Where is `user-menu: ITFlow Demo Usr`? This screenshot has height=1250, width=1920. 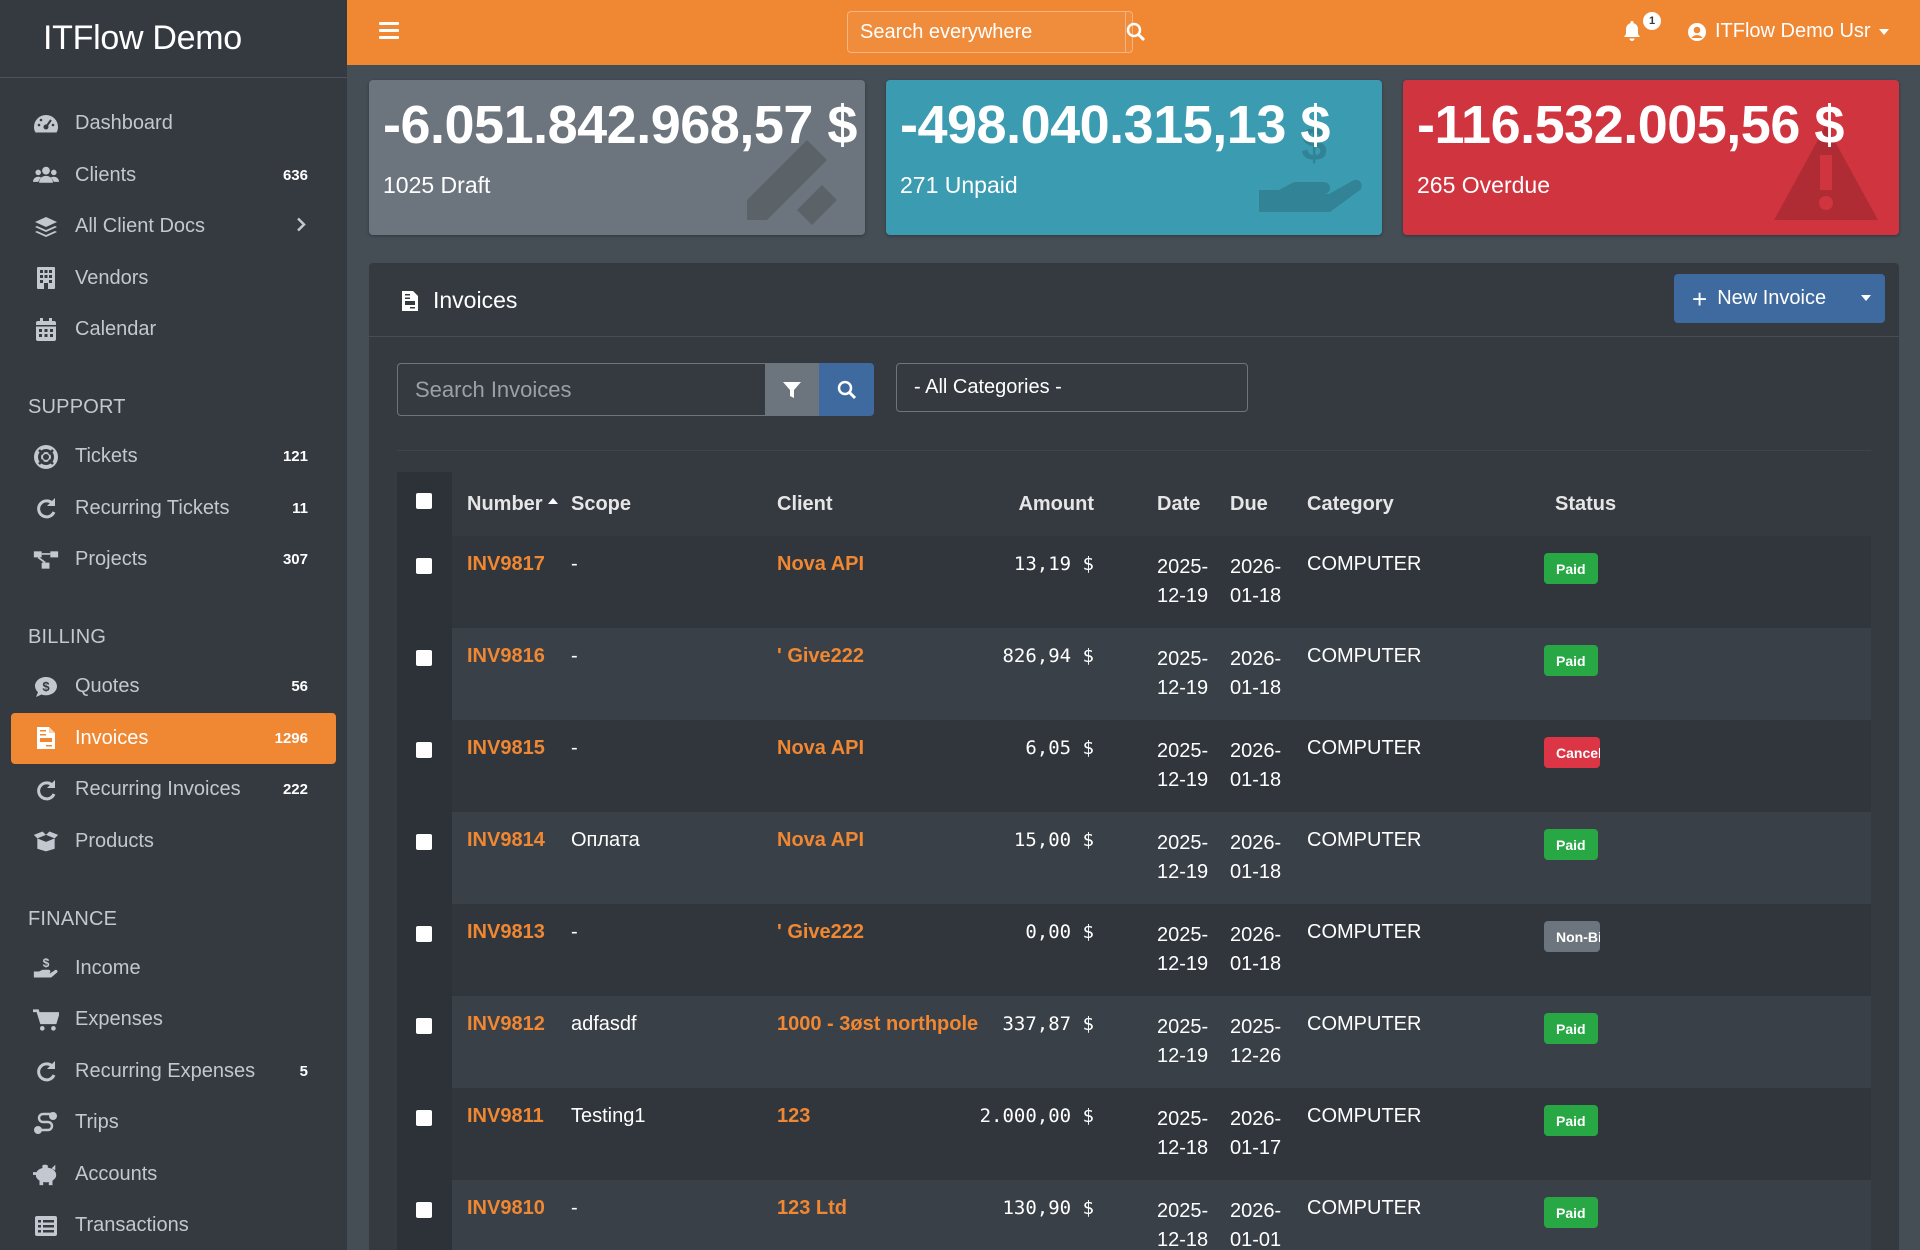
user-menu: ITFlow Demo Usr is located at coordinates (1788, 31).